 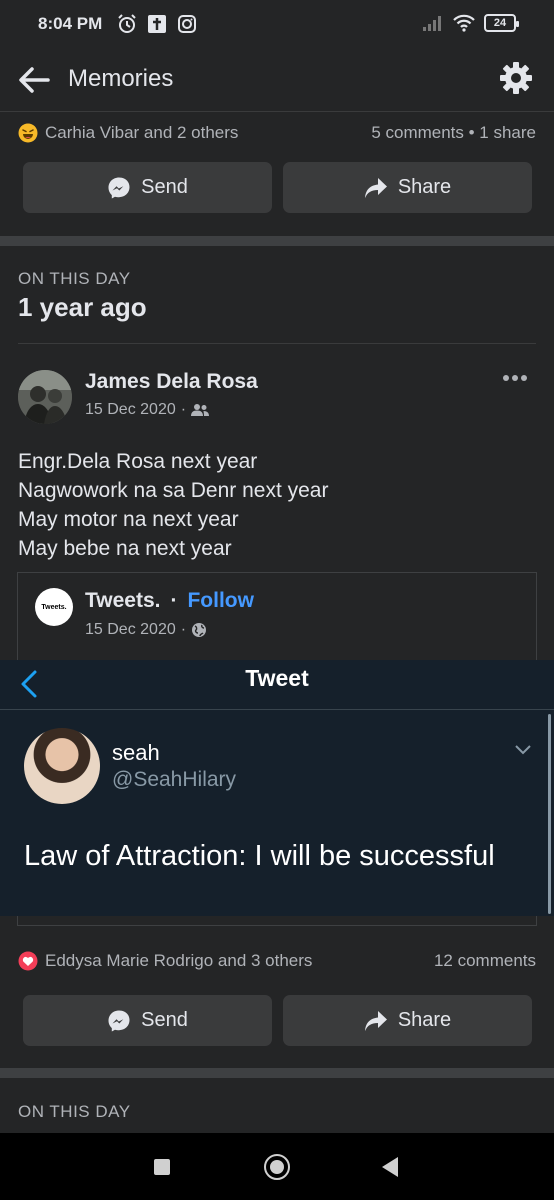 What do you see at coordinates (82, 307) in the screenshot?
I see `time-ago-heading: 1 year ago` at bounding box center [82, 307].